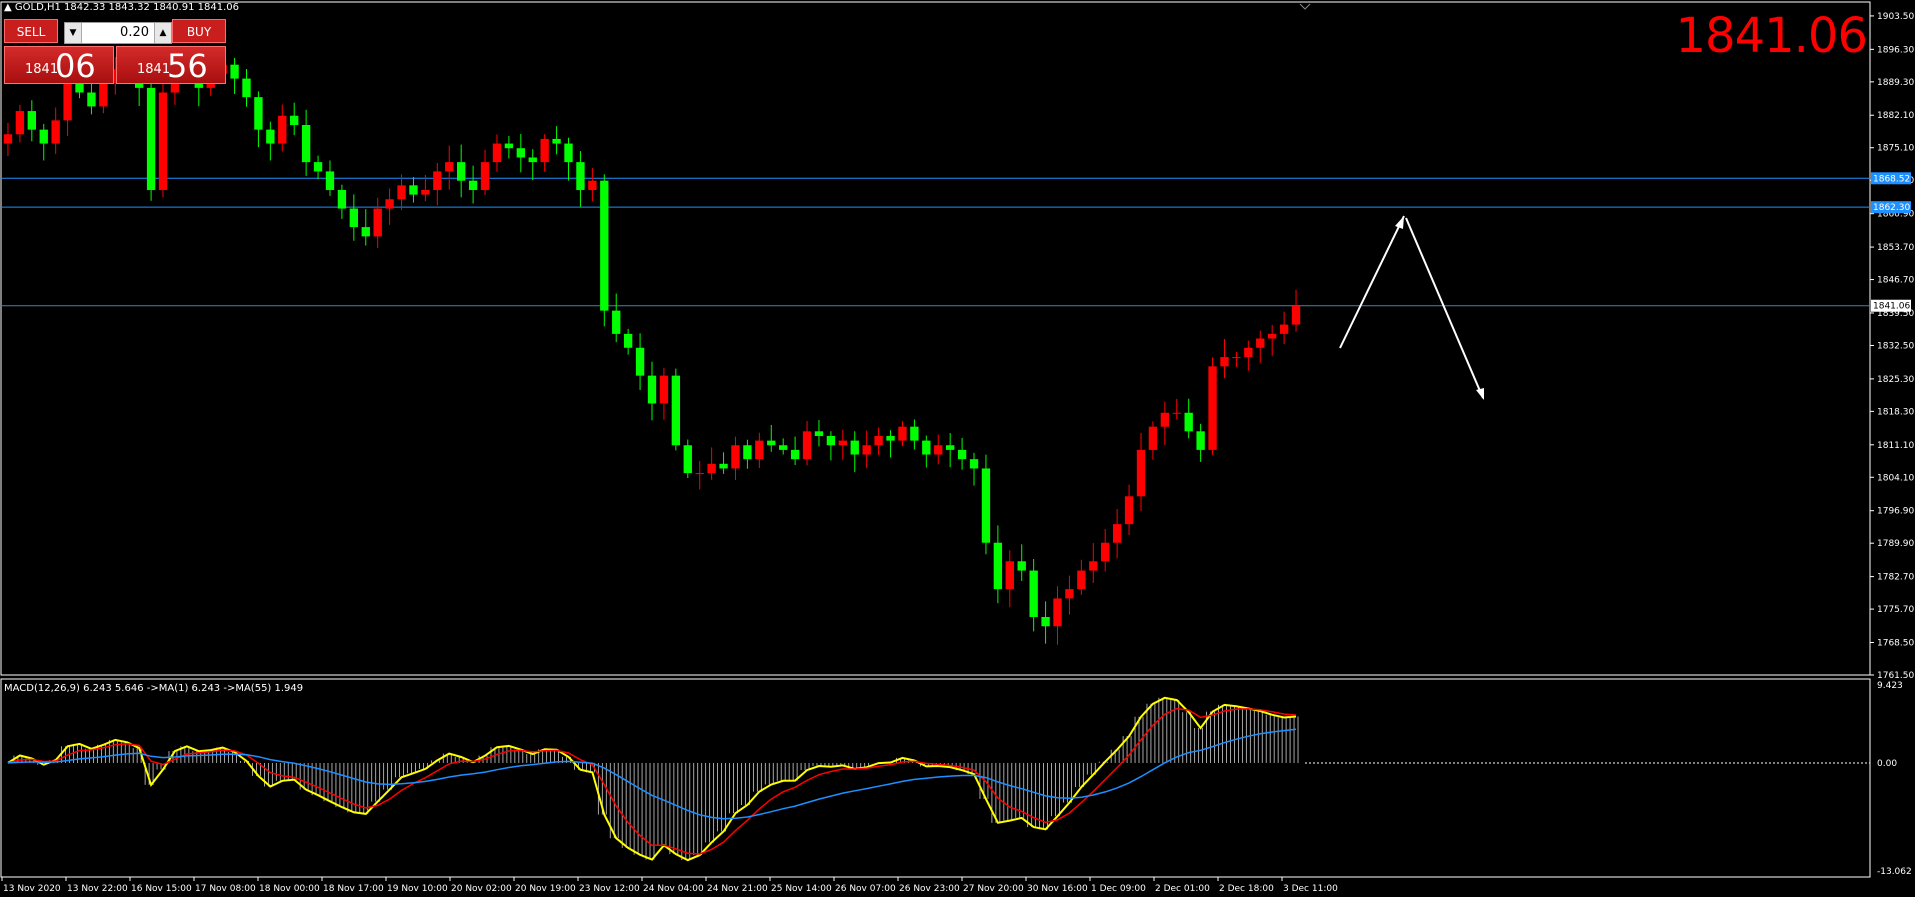  Describe the element at coordinates (1895, 17) in the screenshot. I see `price-tick-label: 1903.50` at that location.